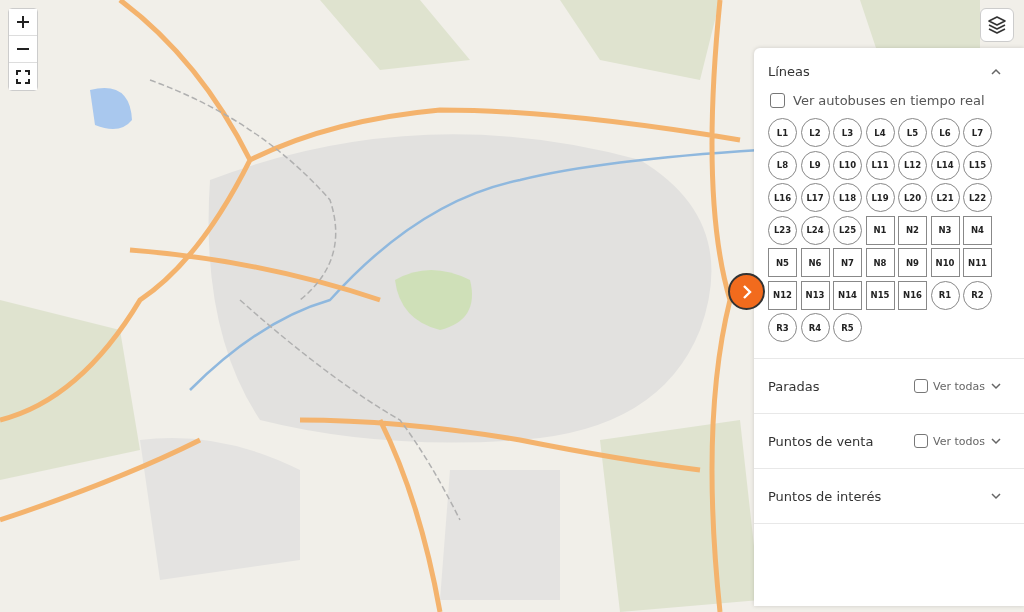 The height and width of the screenshot is (612, 1024). Describe the element at coordinates (959, 386) in the screenshot. I see `checkbox-label: Ver todas` at that location.